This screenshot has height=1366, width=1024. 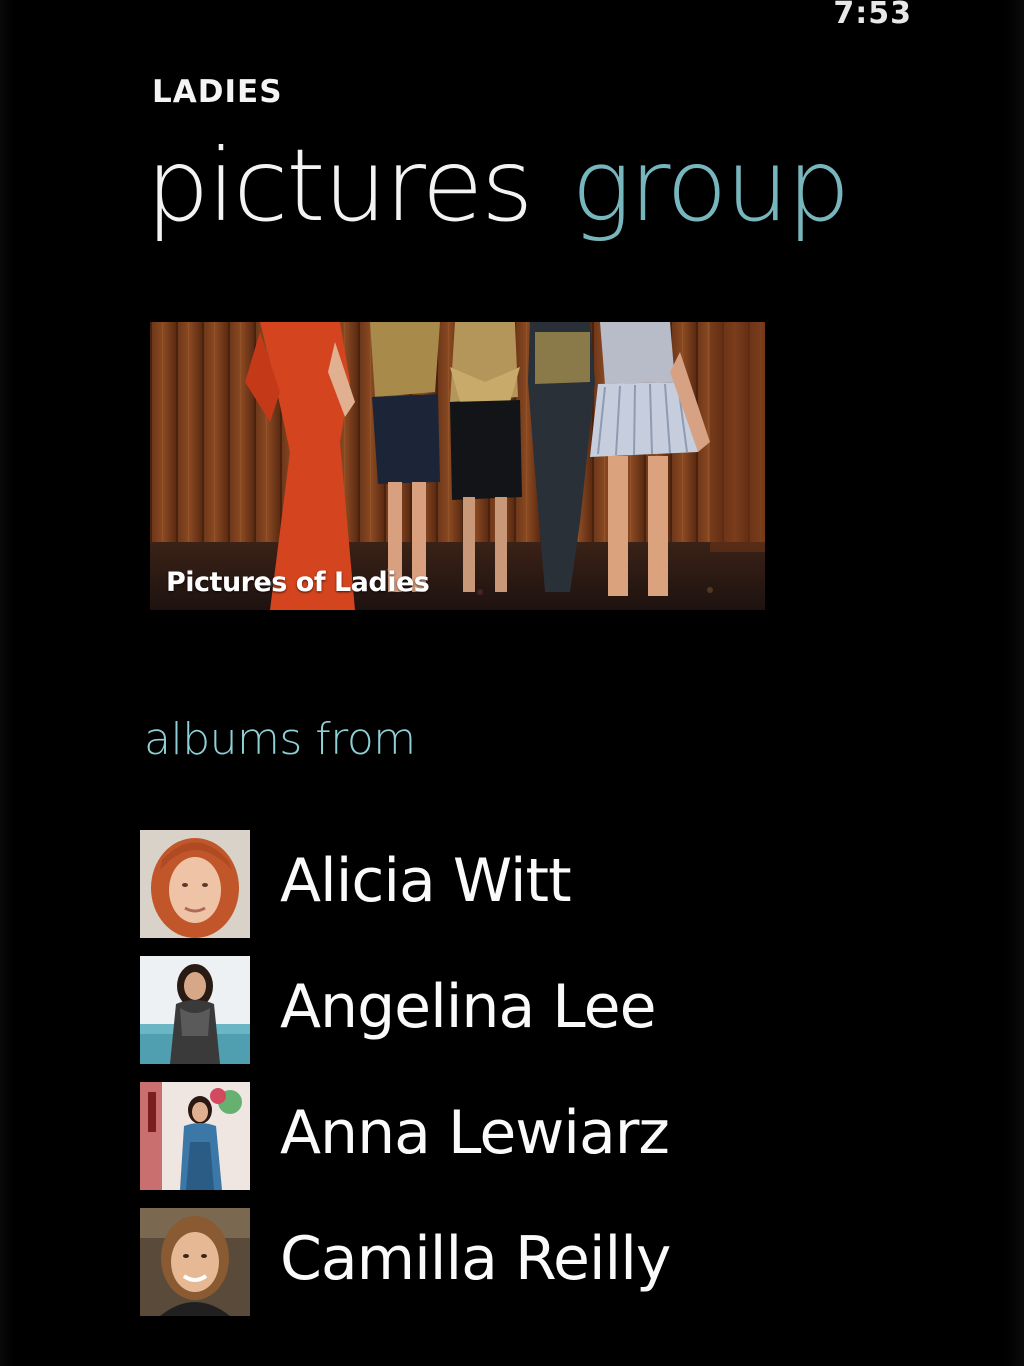 What do you see at coordinates (475, 1133) in the screenshot?
I see `album-owner-name: Anna Lewiarz` at bounding box center [475, 1133].